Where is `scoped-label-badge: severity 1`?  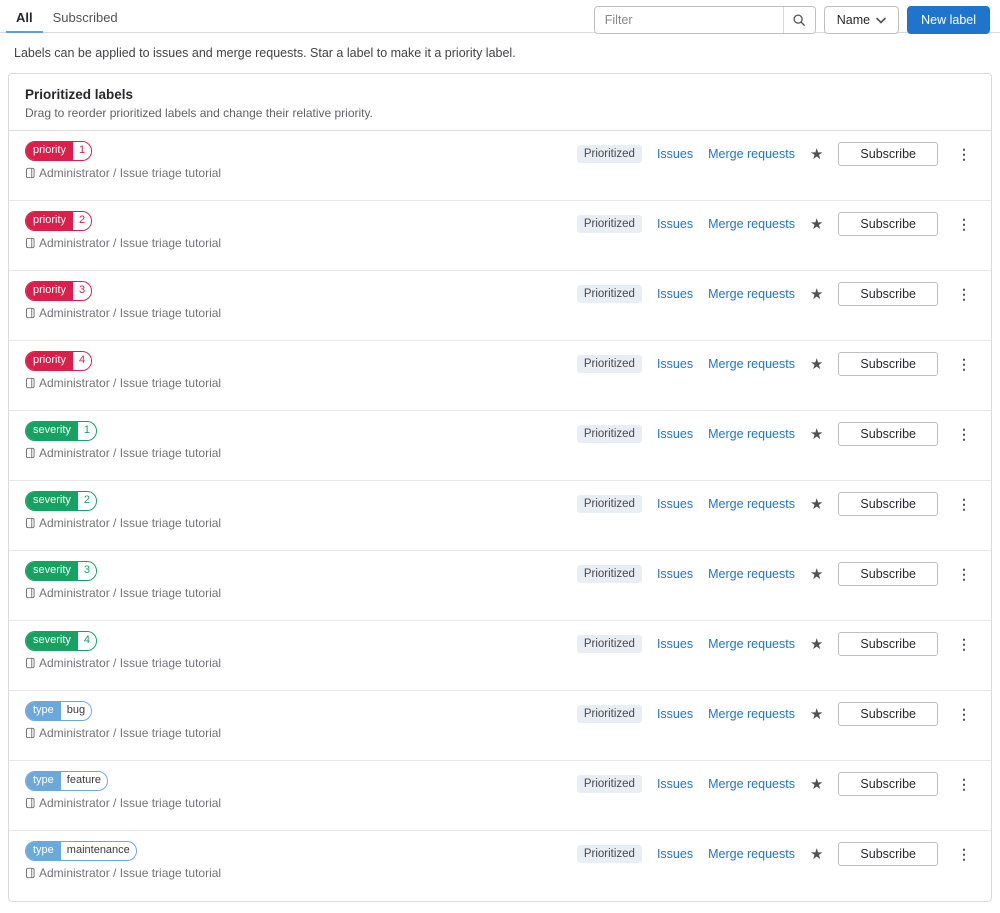
scoped-label-badge: severity 1 is located at coordinates (61, 431).